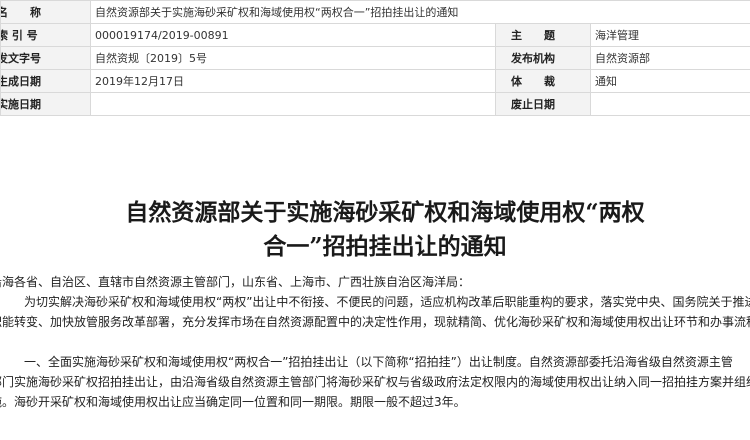 The image size is (750, 440). I want to click on meta-value-name: 自然资源部关于实施海砂采矿权和海域使用权“两权合一”招拍挂出让的通知, so click(419, 12).